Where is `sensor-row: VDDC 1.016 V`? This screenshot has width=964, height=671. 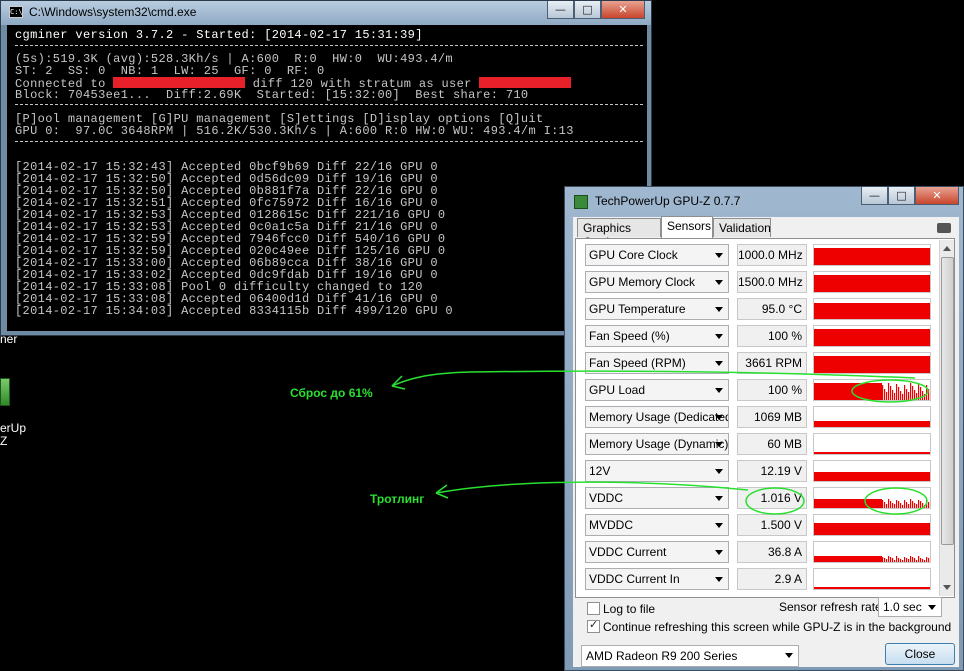
sensor-row: VDDC 1.016 V is located at coordinates (758, 498).